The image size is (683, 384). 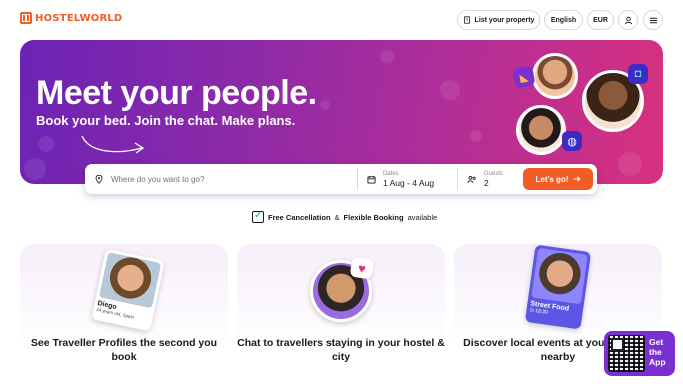 What do you see at coordinates (113, 144) in the screenshot?
I see `curved-arrow-icon` at bounding box center [113, 144].